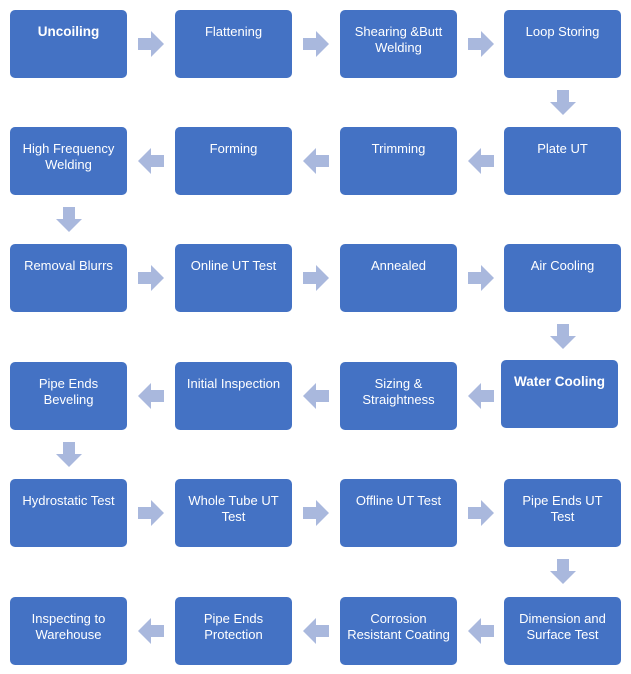  Describe the element at coordinates (233, 513) in the screenshot. I see `step-whole-tube-ut-test: Whole Tube UT Test` at that location.